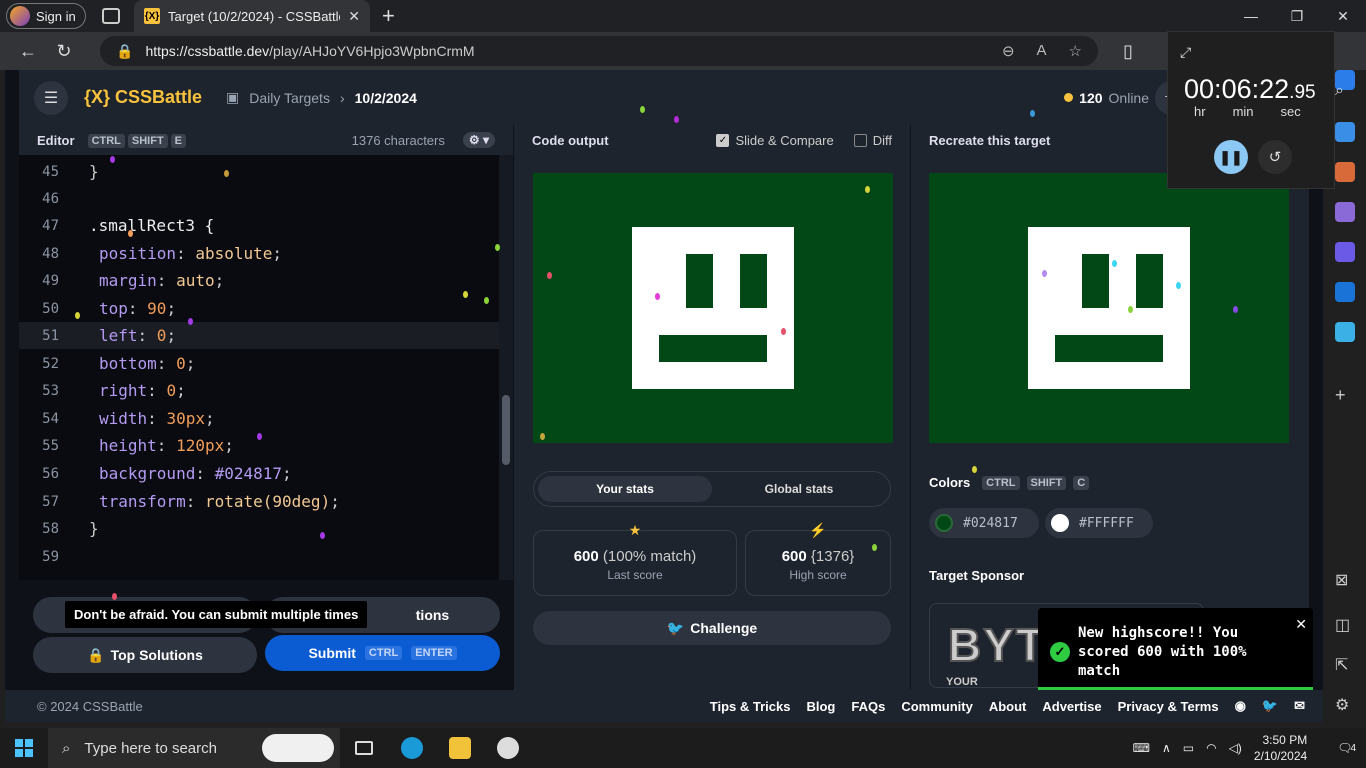 This screenshot has height=768, width=1366. I want to click on signin-button: Sign in, so click(46, 16).